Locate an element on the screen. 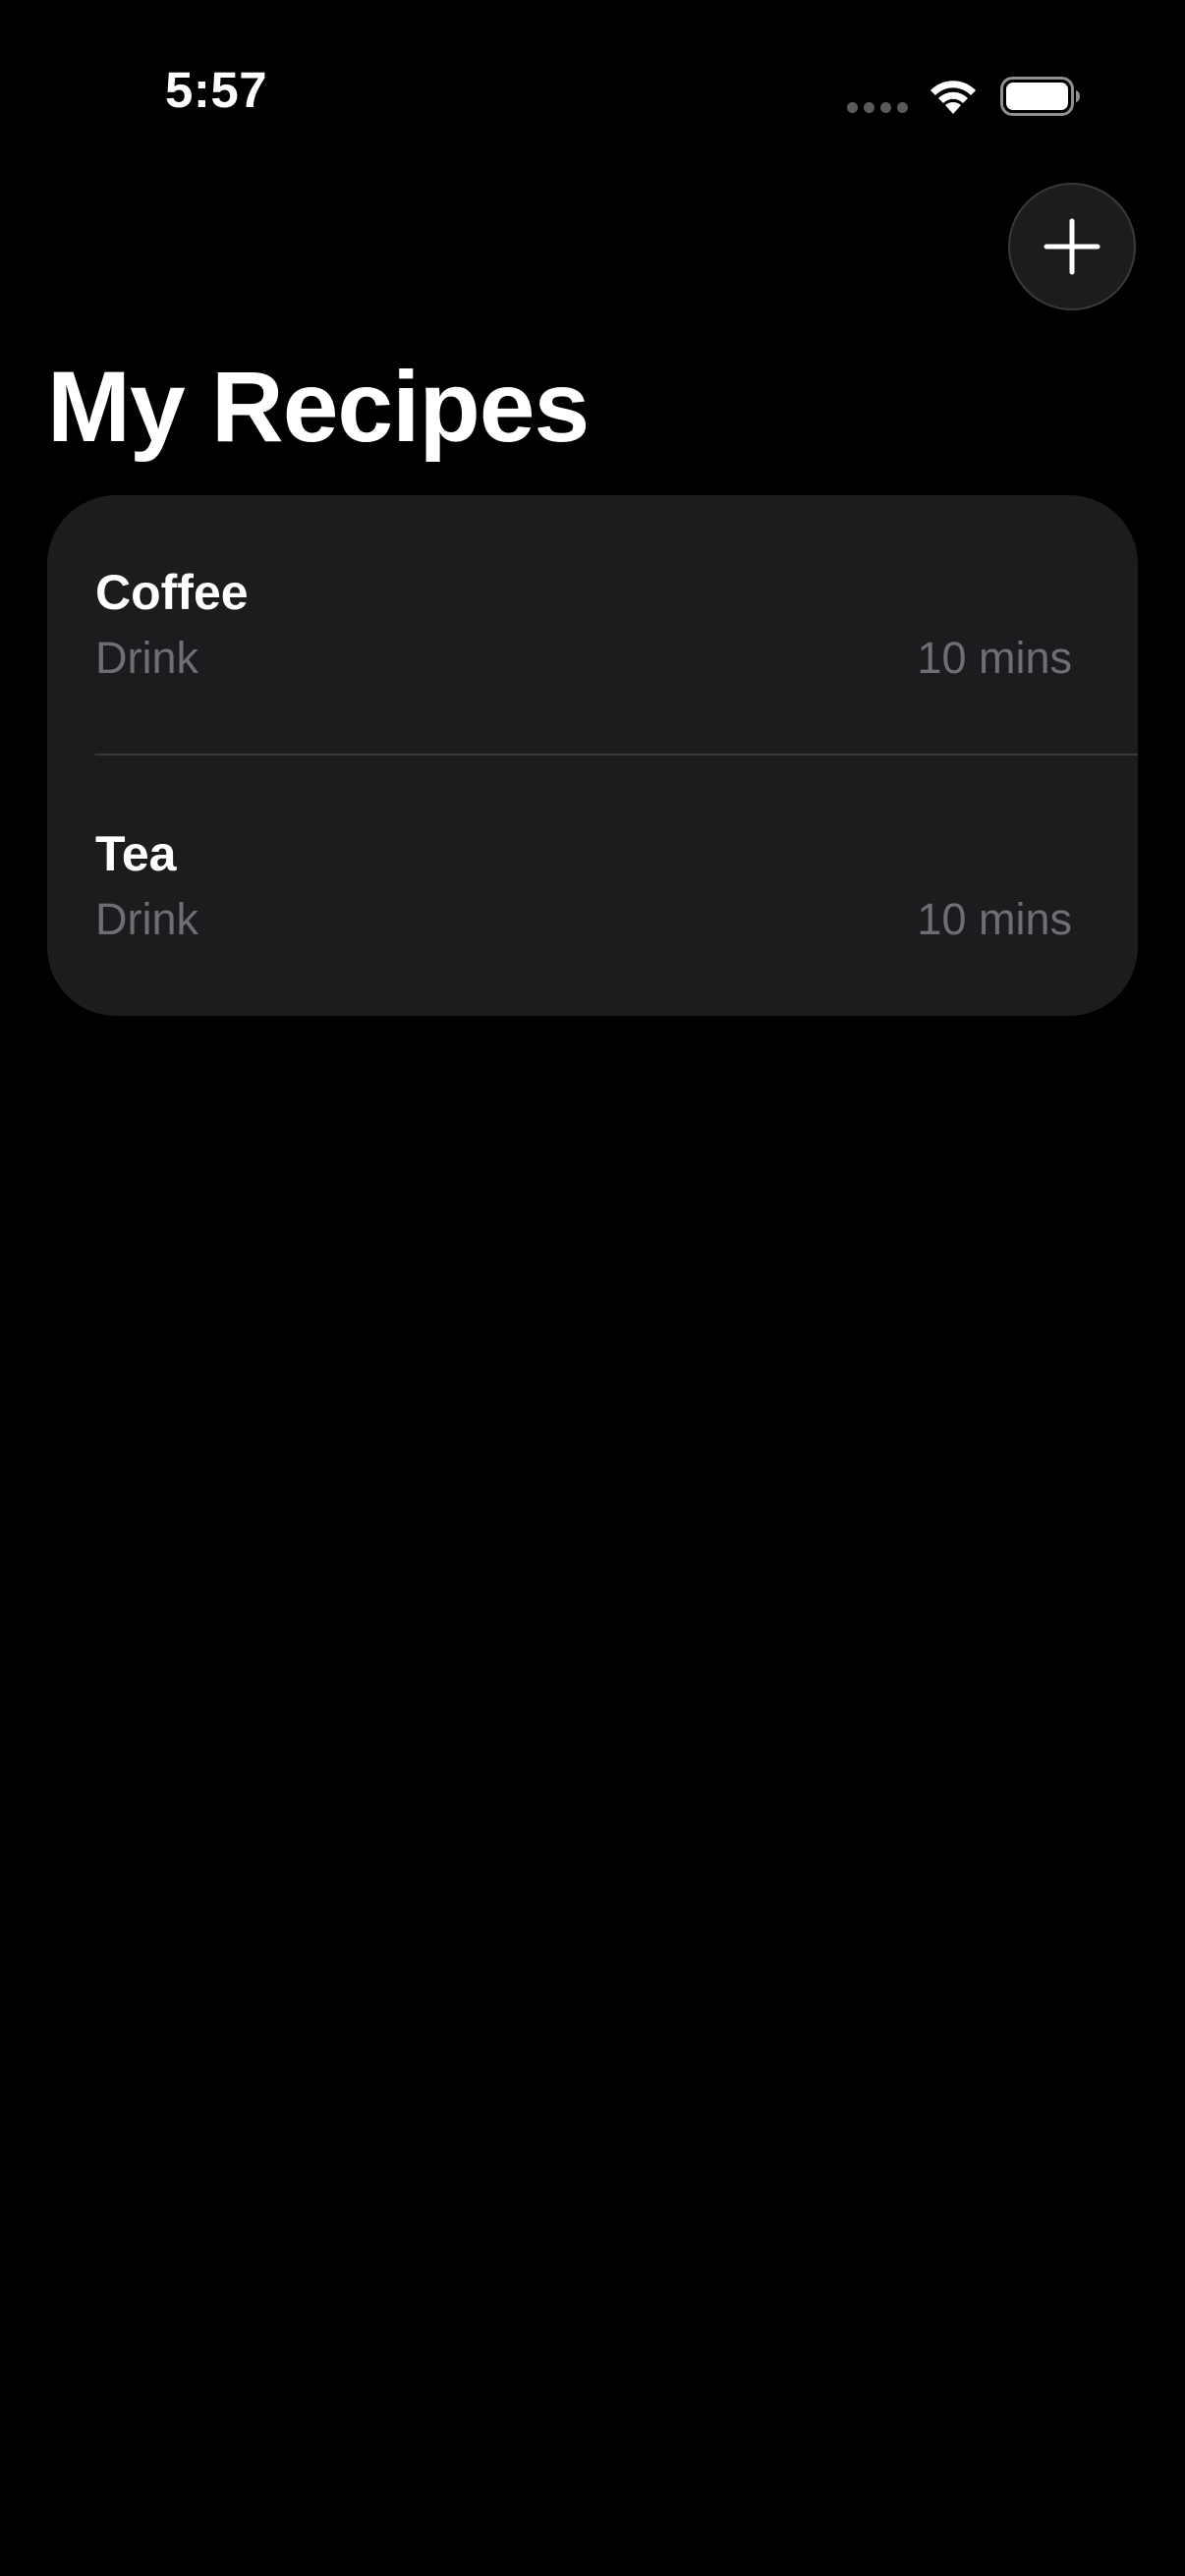 This screenshot has height=2576, width=1185. wifi-icon is located at coordinates (954, 97).